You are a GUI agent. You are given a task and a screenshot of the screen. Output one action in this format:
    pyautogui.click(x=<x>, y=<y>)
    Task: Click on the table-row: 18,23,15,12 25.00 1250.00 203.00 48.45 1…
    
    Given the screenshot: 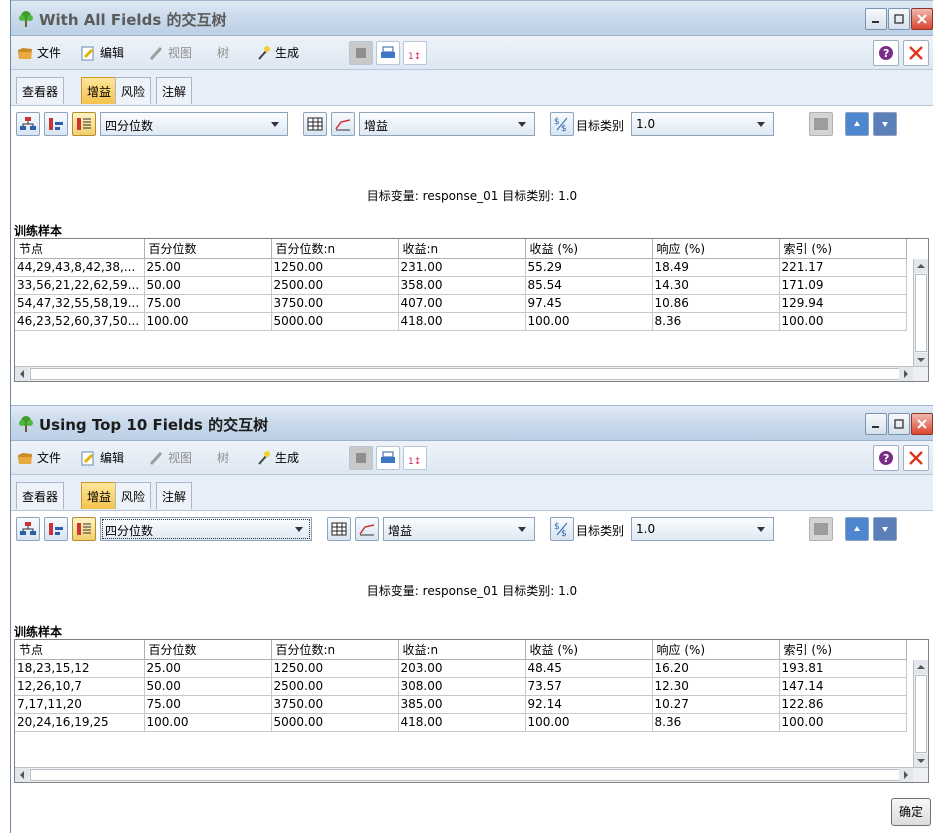 What is the action you would take?
    pyautogui.click(x=461, y=668)
    